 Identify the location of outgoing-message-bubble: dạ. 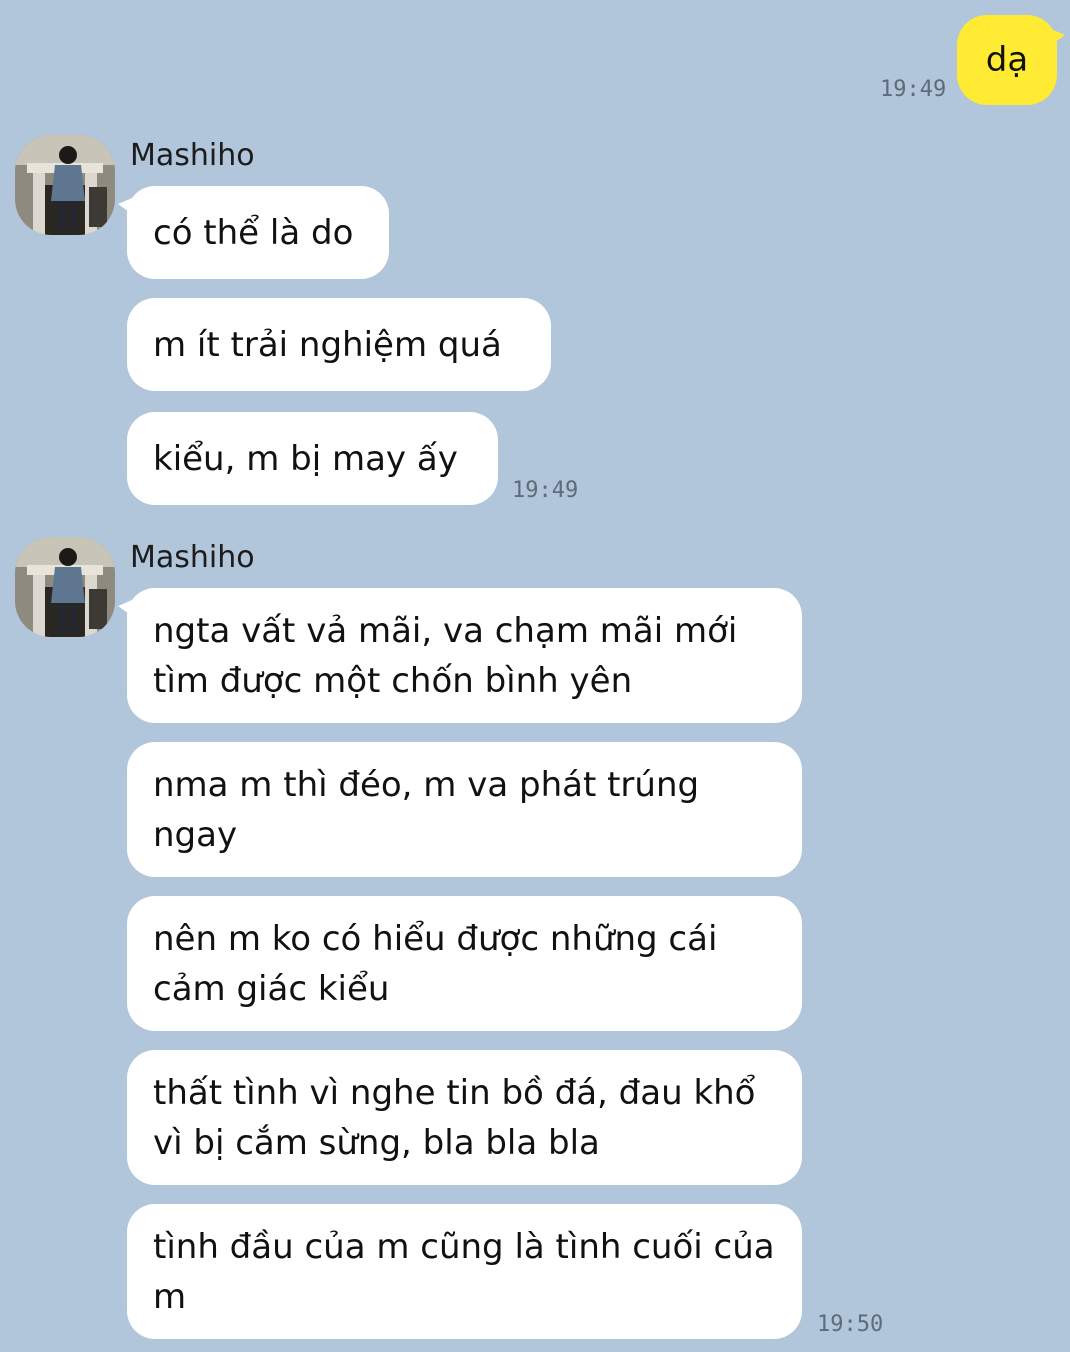
(1011, 60).